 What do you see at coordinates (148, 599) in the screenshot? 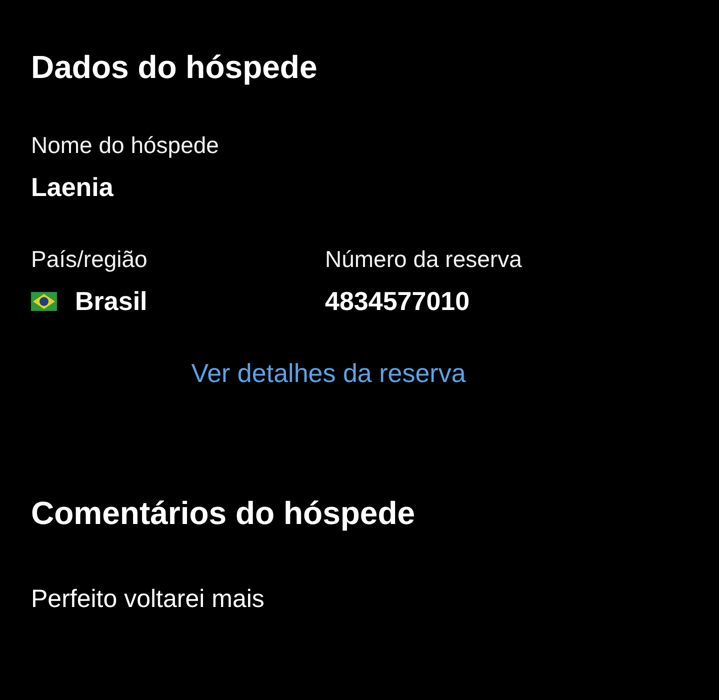
I see `comment-text: Perfeito voltarei mais` at bounding box center [148, 599].